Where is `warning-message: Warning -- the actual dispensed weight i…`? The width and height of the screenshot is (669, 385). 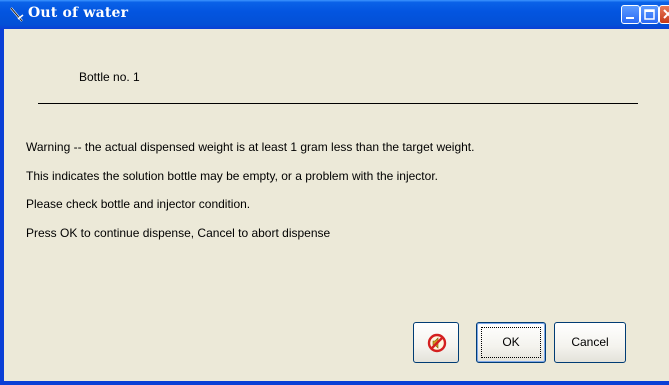
warning-message: Warning -- the actual dispensed weight i… is located at coordinates (250, 147).